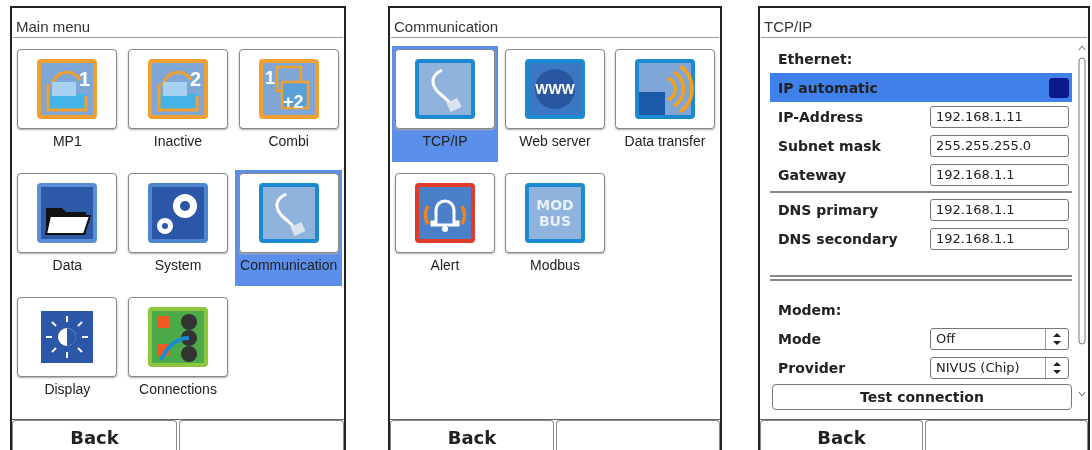 This screenshot has width=1092, height=450. I want to click on field-label: Mode, so click(800, 338).